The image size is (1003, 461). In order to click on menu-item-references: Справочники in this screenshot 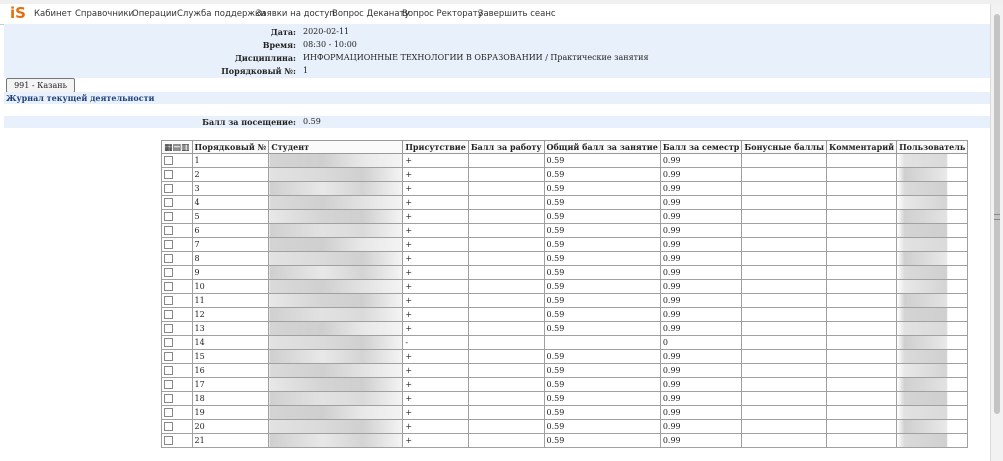, I will do `click(104, 14)`.